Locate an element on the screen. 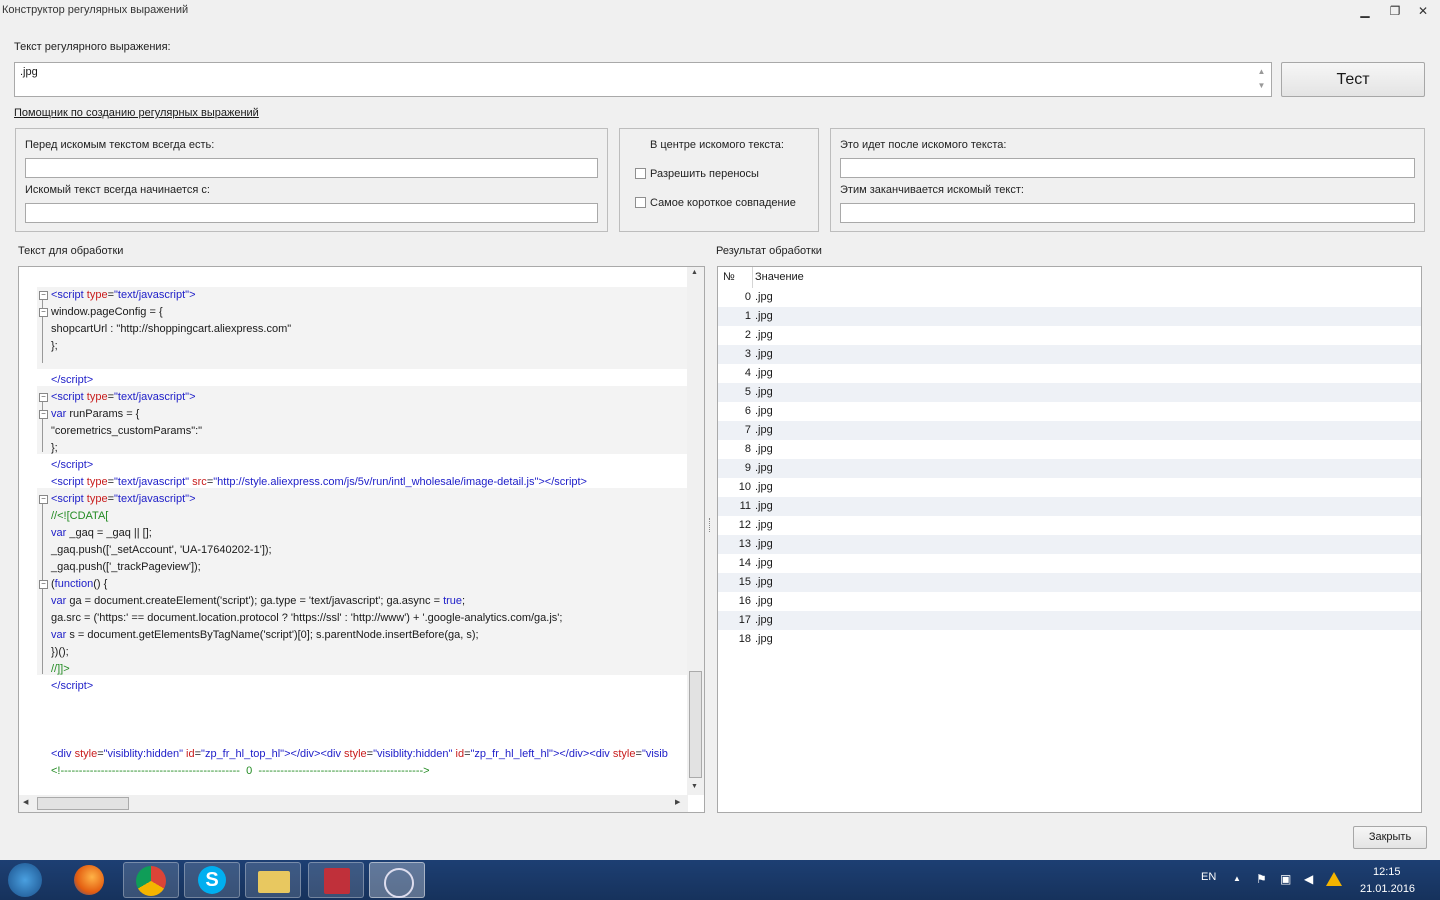 The image size is (1440, 900). test-button: Тест is located at coordinates (1353, 79).